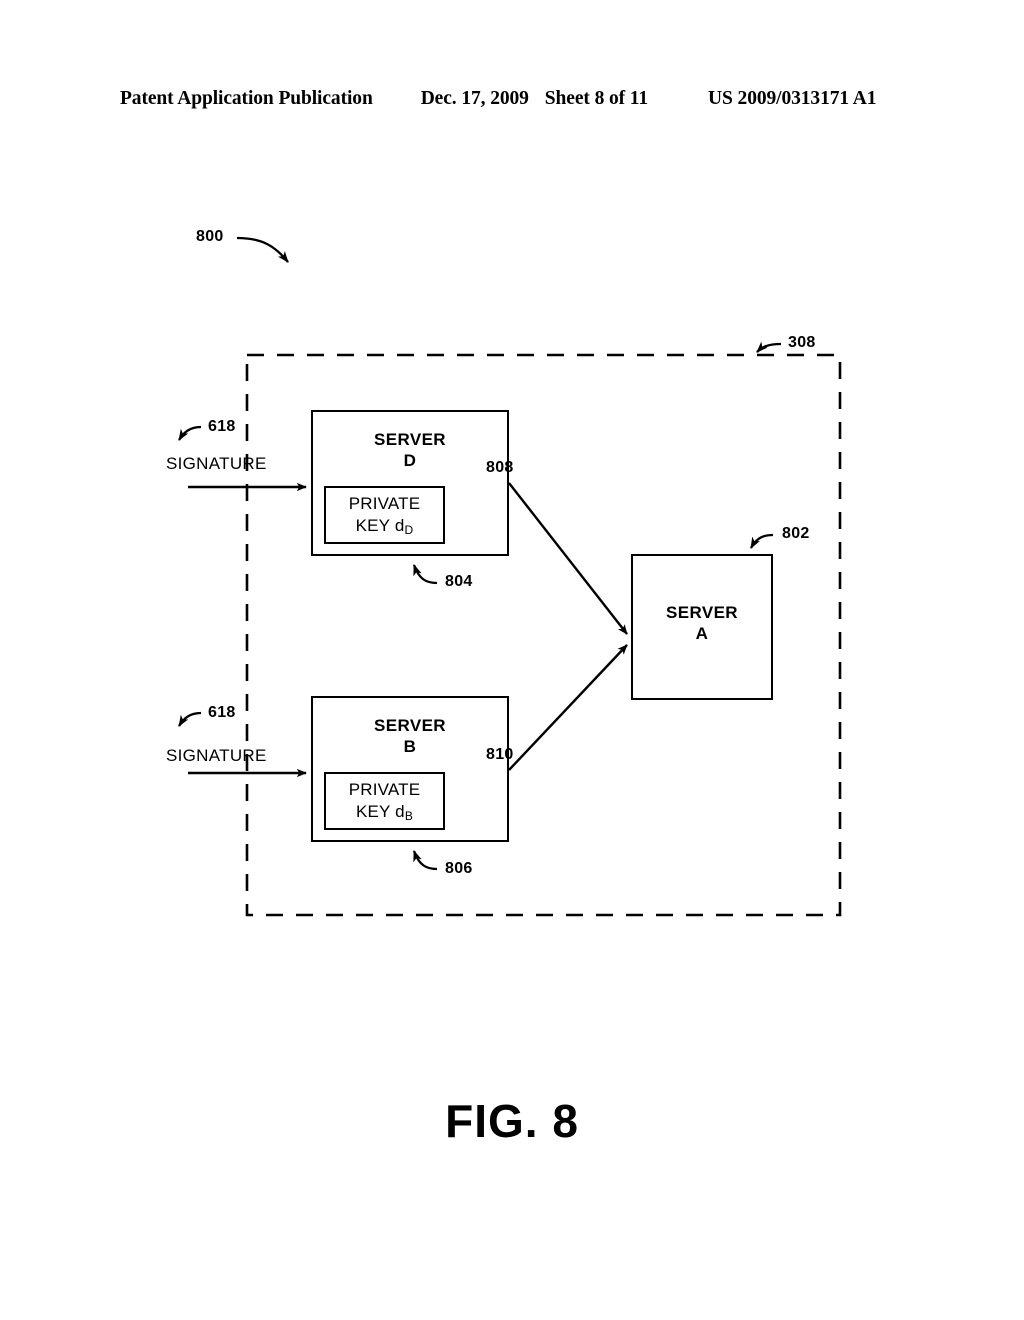 Image resolution: width=1024 pixels, height=1320 pixels. What do you see at coordinates (568, 707) in the screenshot?
I see `arrow-server-b-to-server-a` at bounding box center [568, 707].